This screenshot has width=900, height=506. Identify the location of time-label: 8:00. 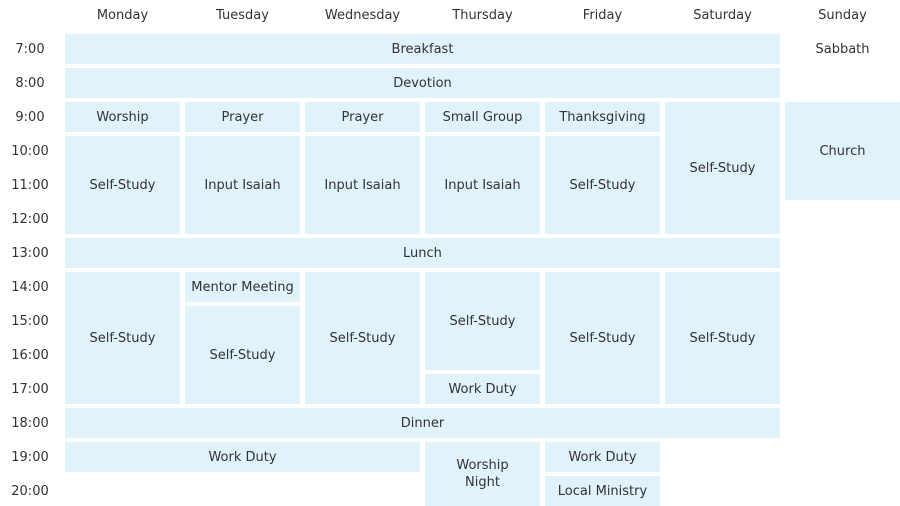
(30, 83).